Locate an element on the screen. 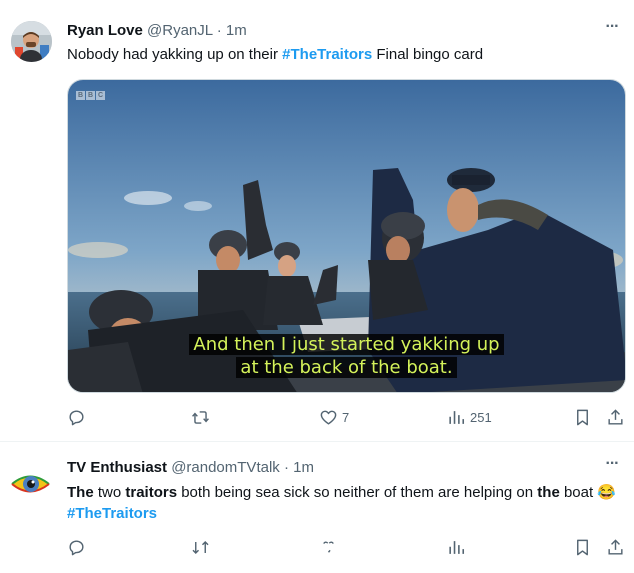  like-button is located at coordinates (328, 547).